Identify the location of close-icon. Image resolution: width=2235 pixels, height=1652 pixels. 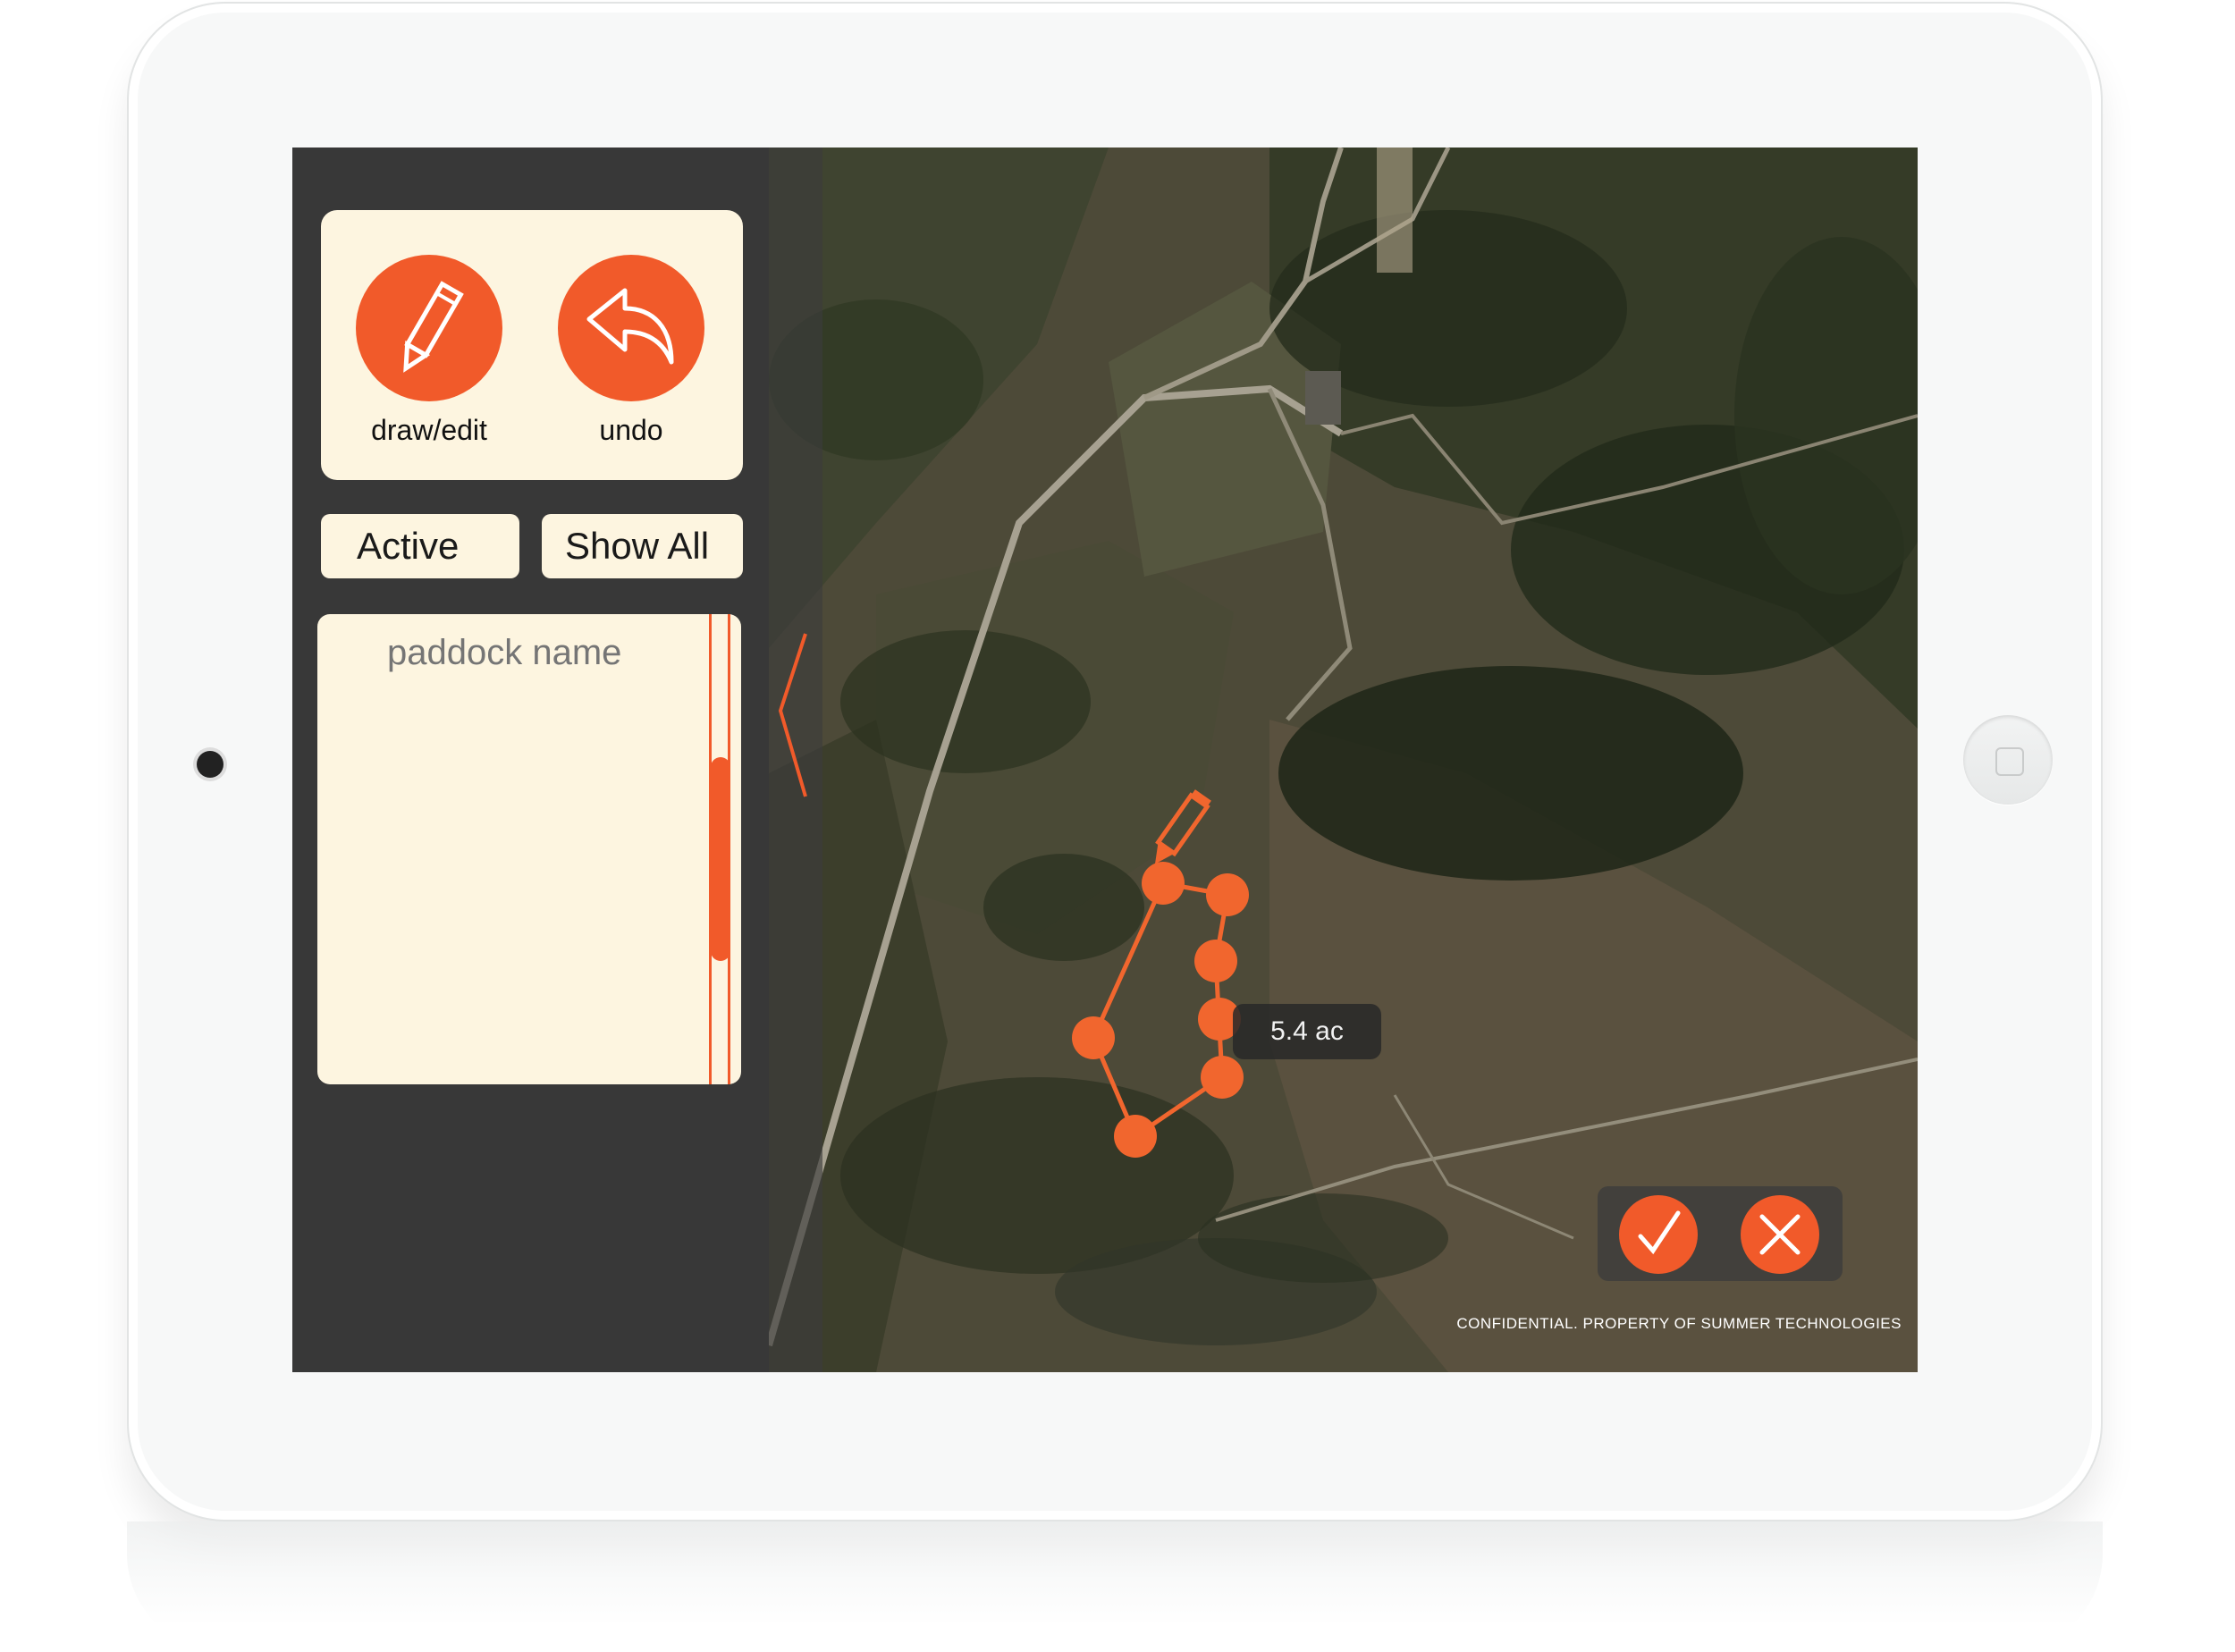
(1780, 1234).